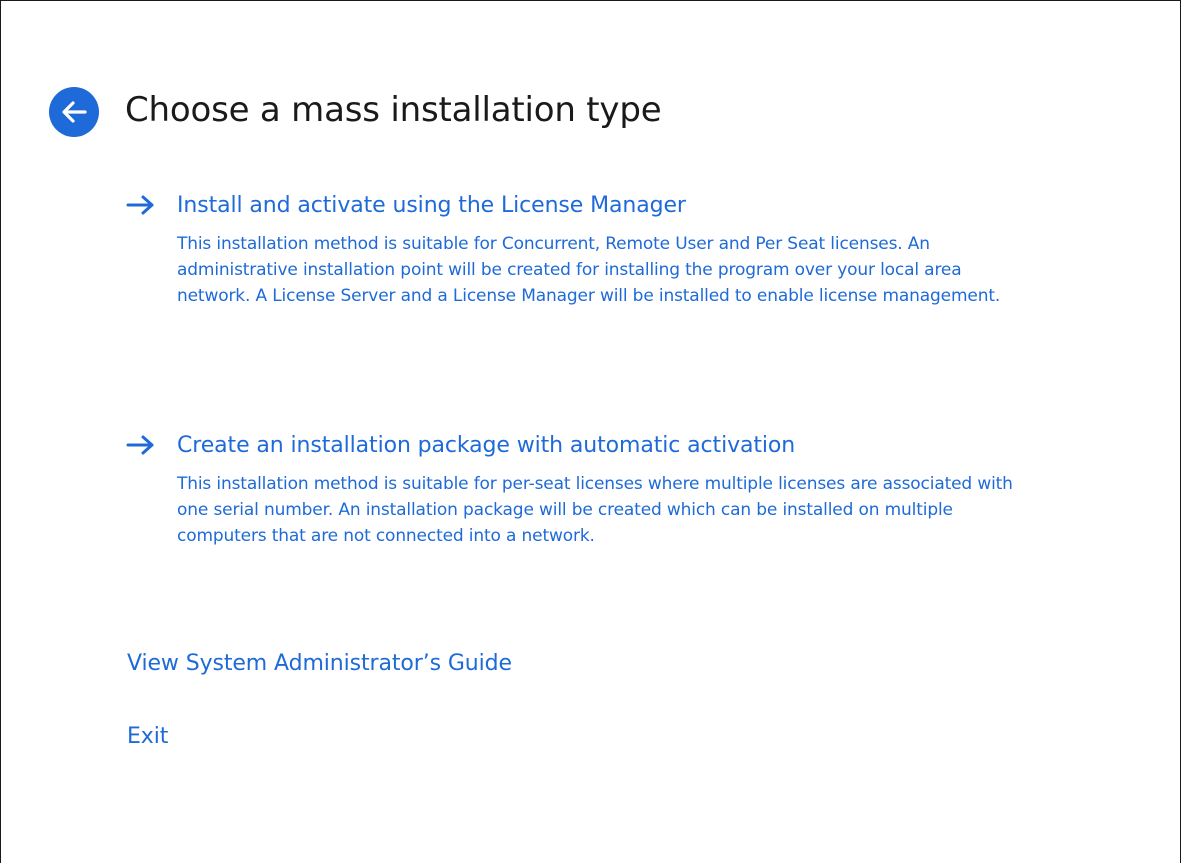 The width and height of the screenshot is (1181, 863). I want to click on page-title: Choose a mass installation type, so click(393, 110).